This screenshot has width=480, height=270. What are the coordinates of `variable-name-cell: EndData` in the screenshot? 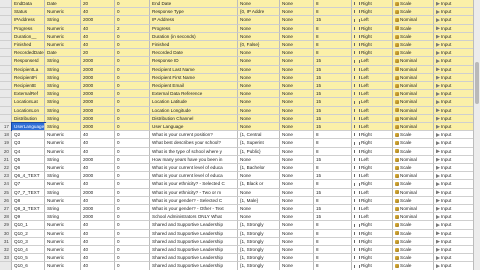 It's located at (28, 4).